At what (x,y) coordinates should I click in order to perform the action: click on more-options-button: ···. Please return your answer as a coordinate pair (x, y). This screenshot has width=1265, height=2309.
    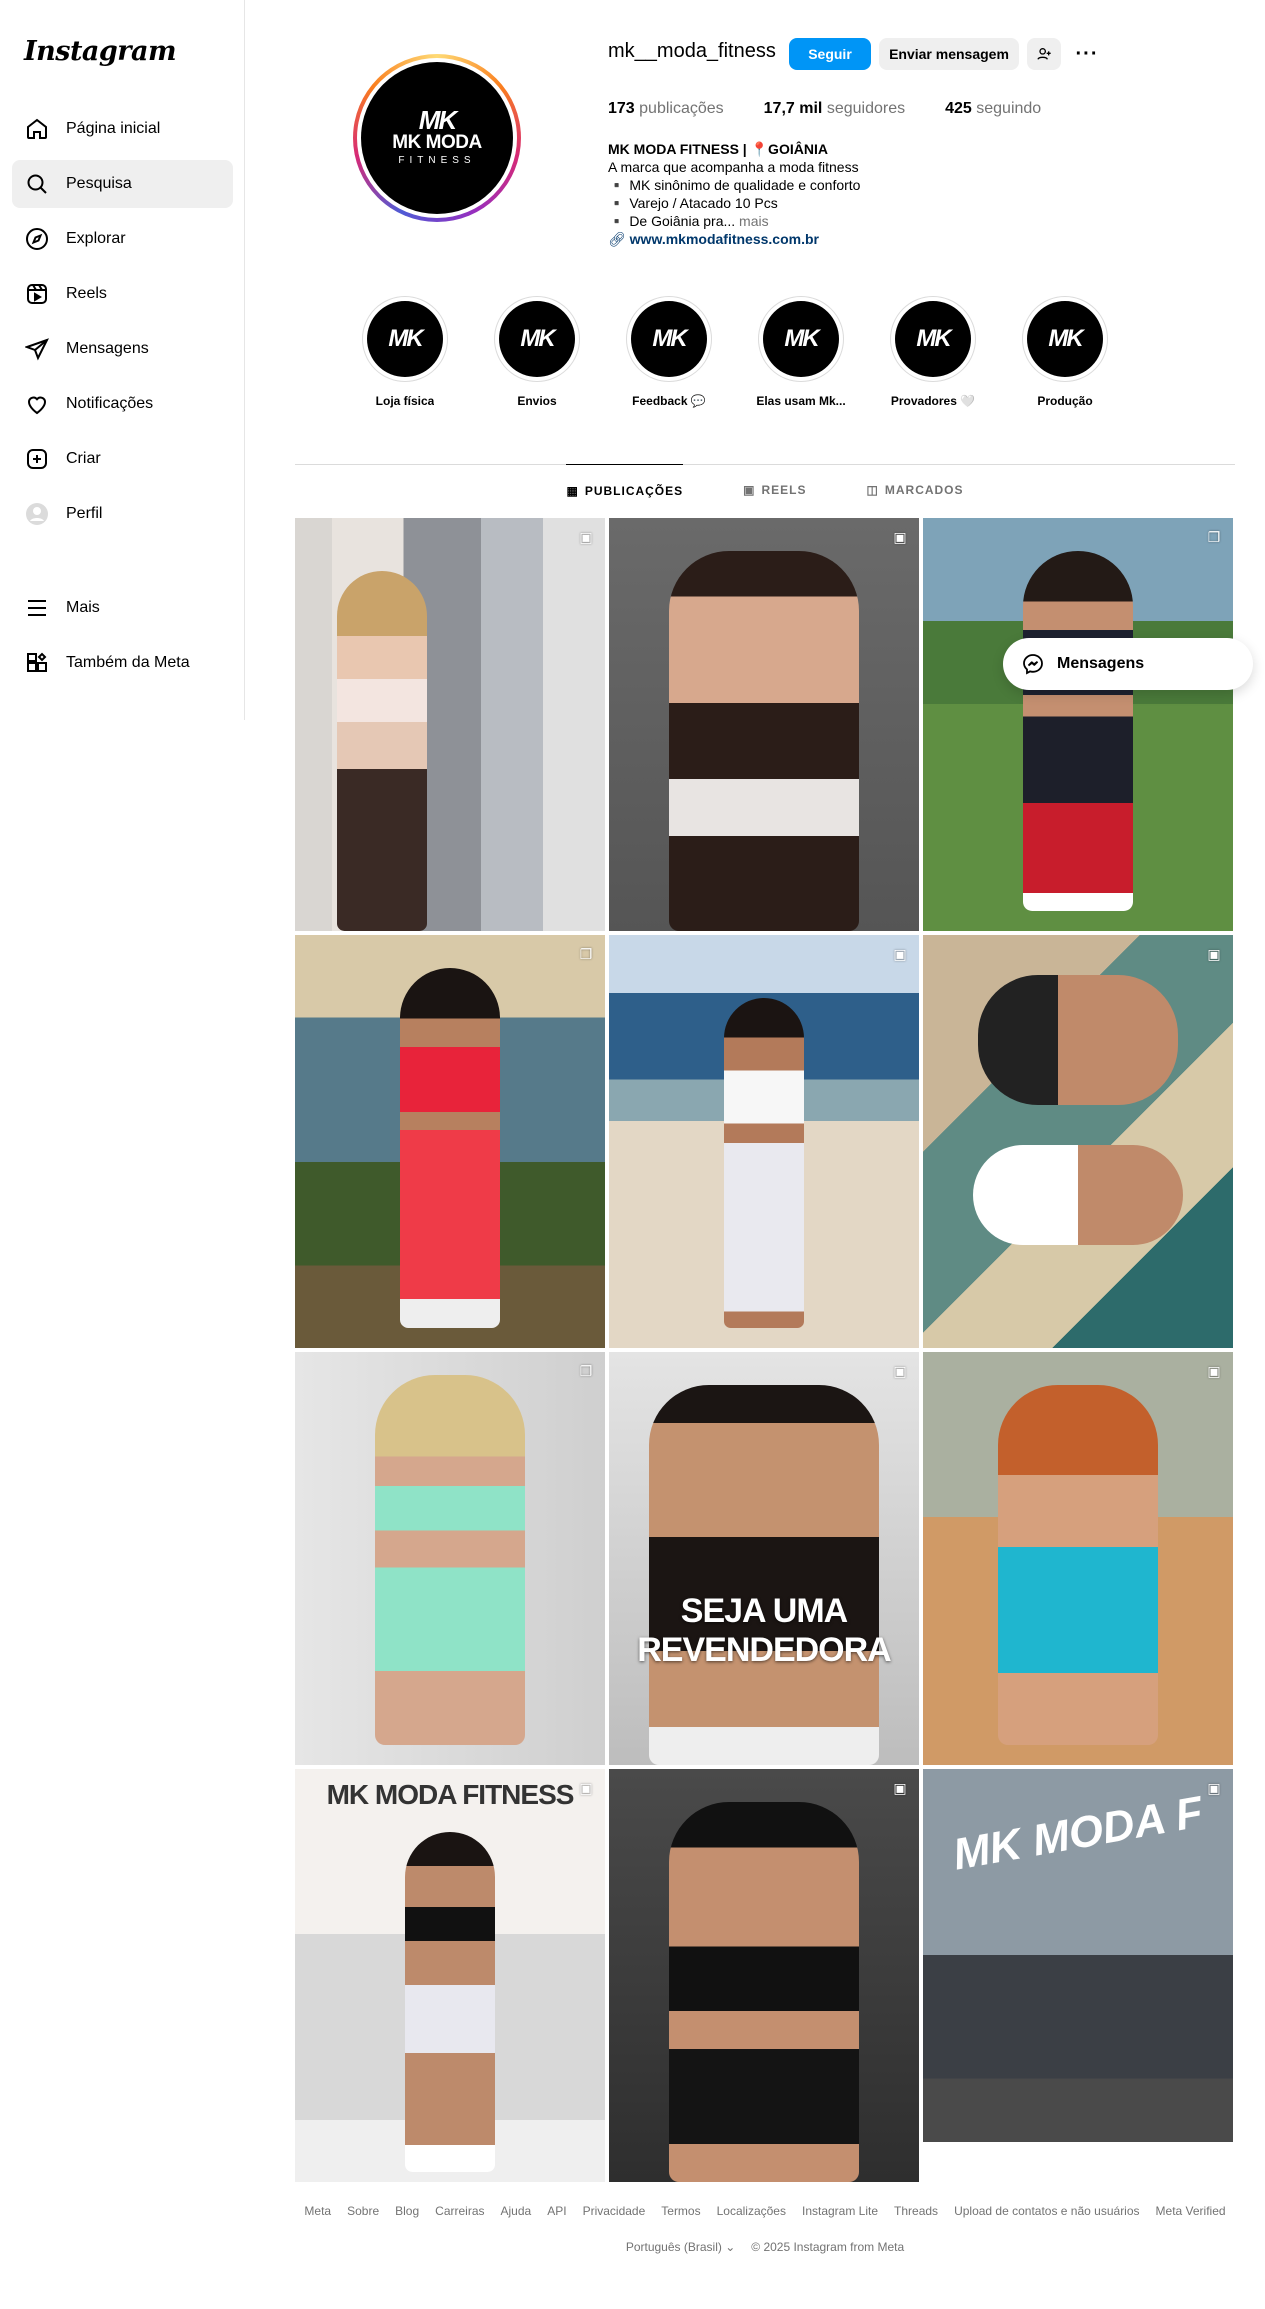
    Looking at the image, I should click on (1087, 54).